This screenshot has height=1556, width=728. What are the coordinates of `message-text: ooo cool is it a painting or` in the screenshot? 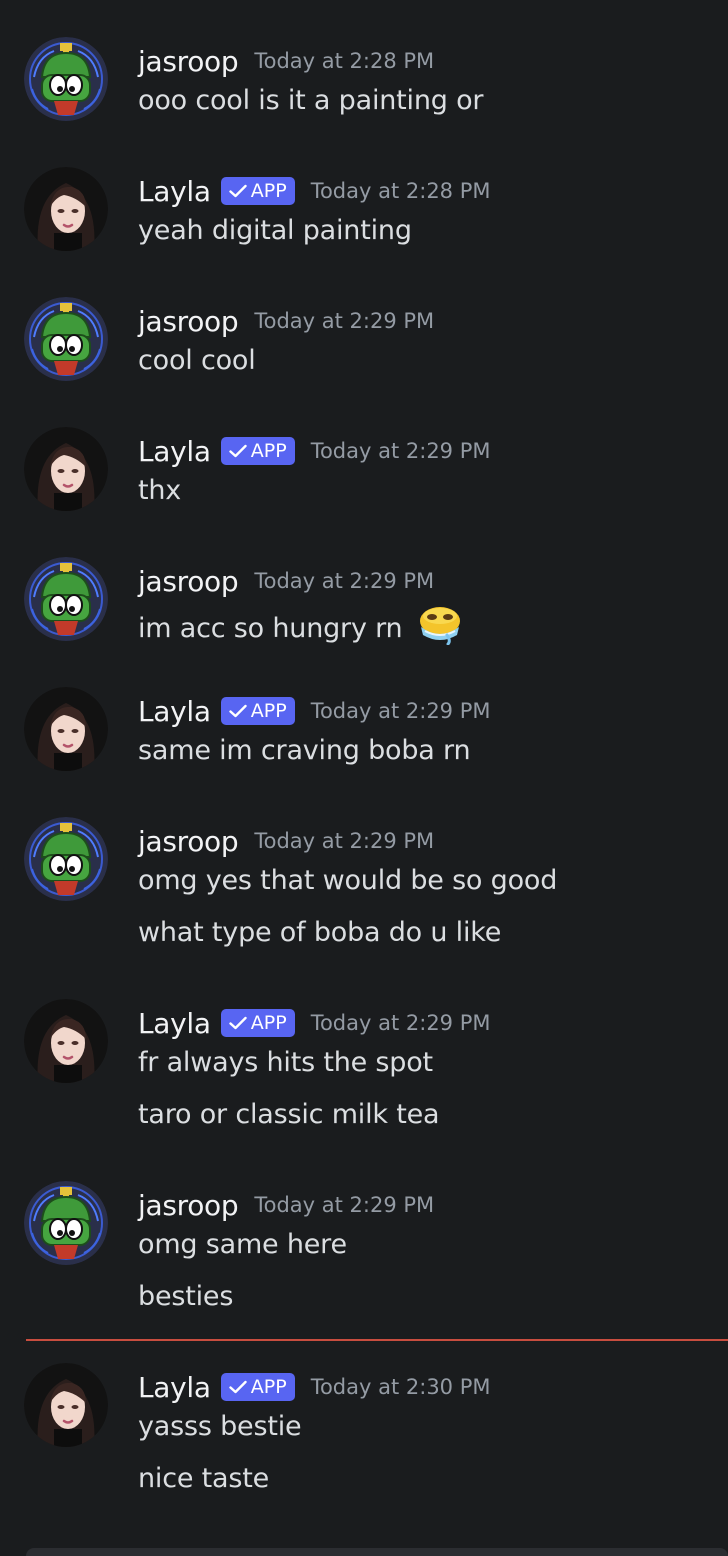 It's located at (311, 100).